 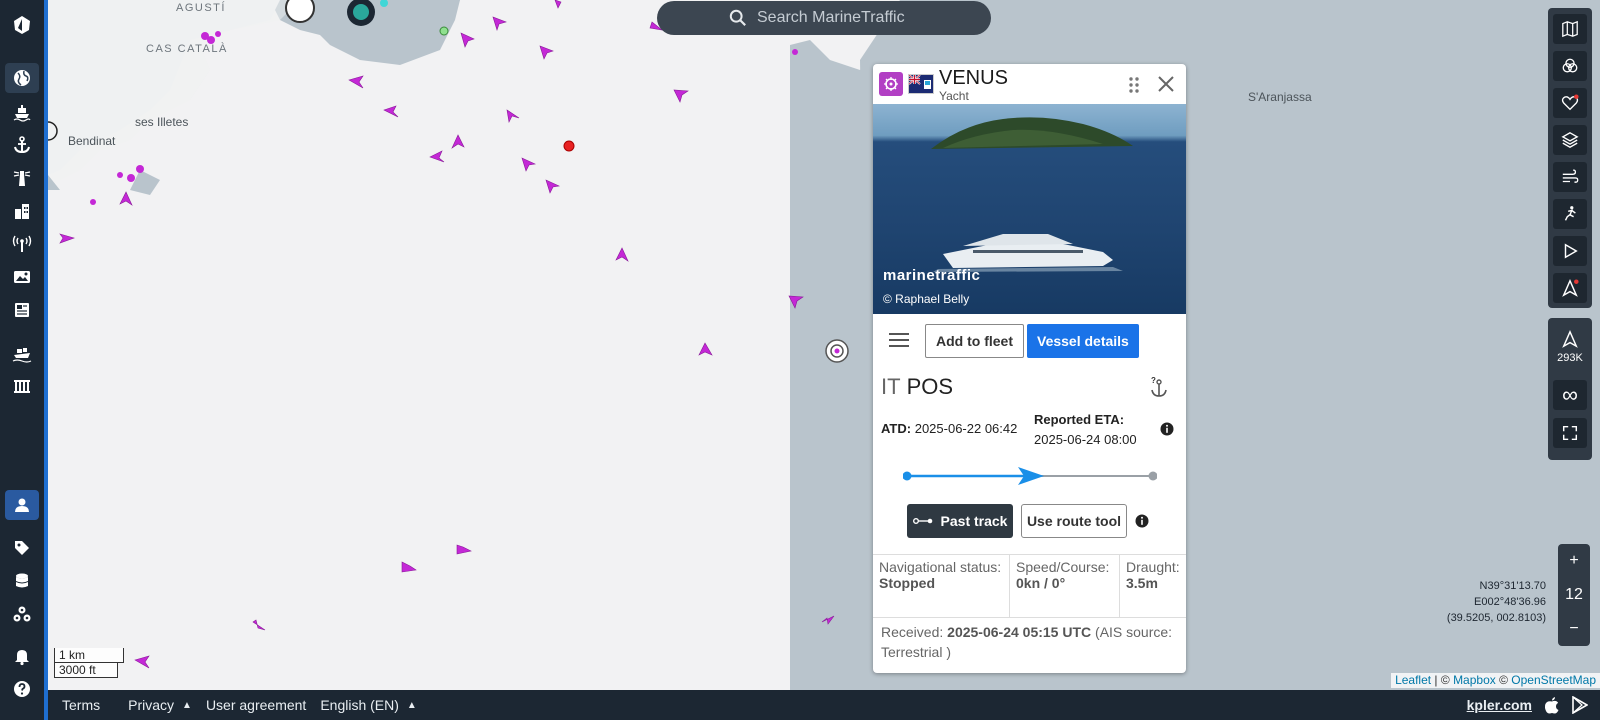 I want to click on filter-icon, so click(x=1570, y=66).